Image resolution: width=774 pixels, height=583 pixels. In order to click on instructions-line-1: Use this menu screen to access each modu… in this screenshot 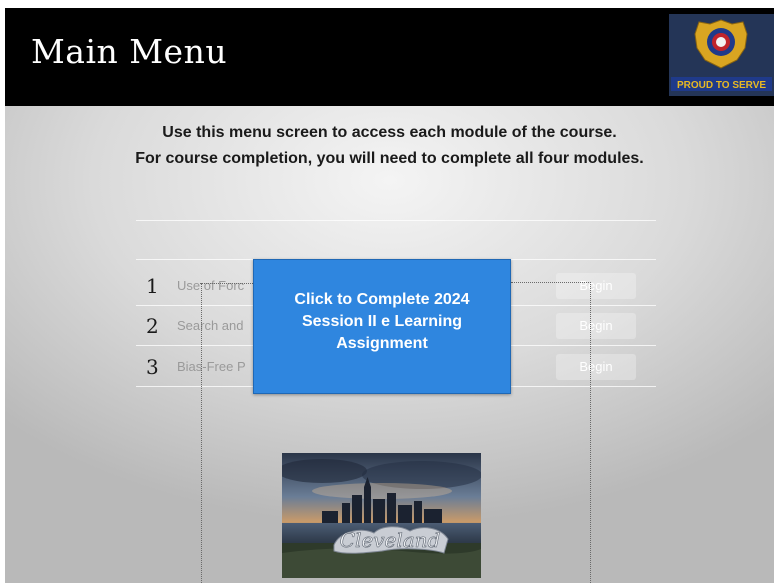, I will do `click(389, 132)`.